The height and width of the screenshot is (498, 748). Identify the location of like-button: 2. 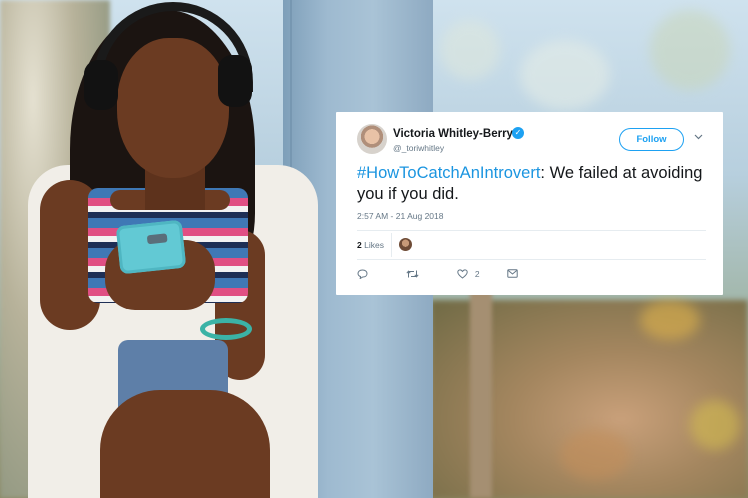
(468, 274).